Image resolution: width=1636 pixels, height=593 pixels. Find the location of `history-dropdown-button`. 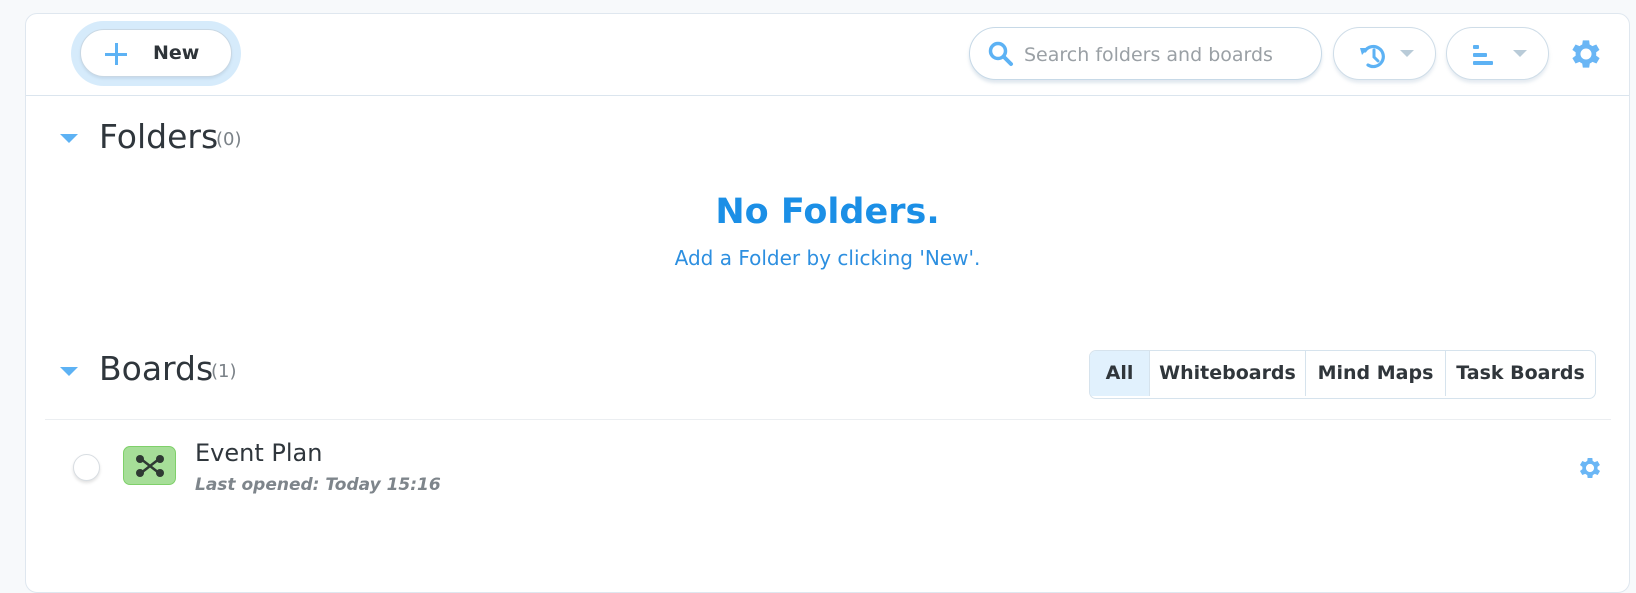

history-dropdown-button is located at coordinates (1384, 53).